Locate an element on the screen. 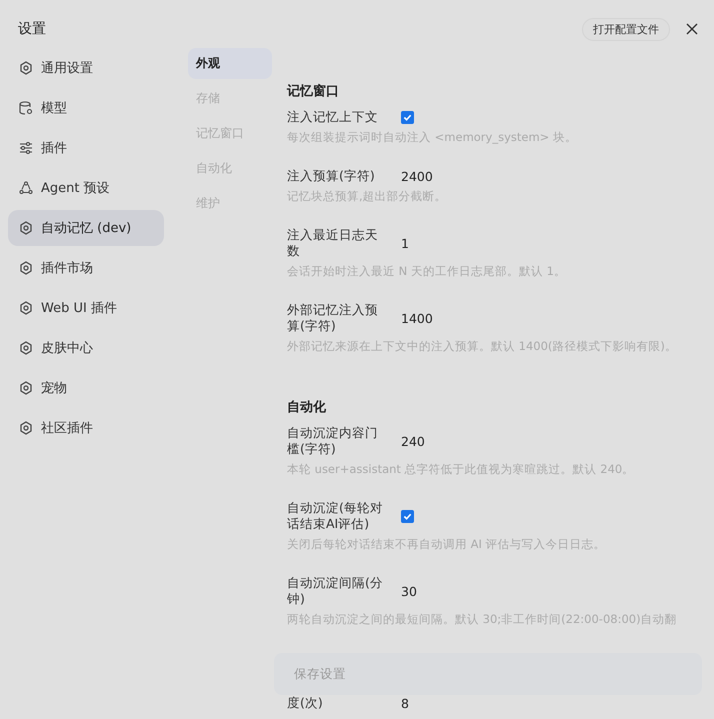 The height and width of the screenshot is (719, 714). field-label: 注入记忆上下文 is located at coordinates (333, 117).